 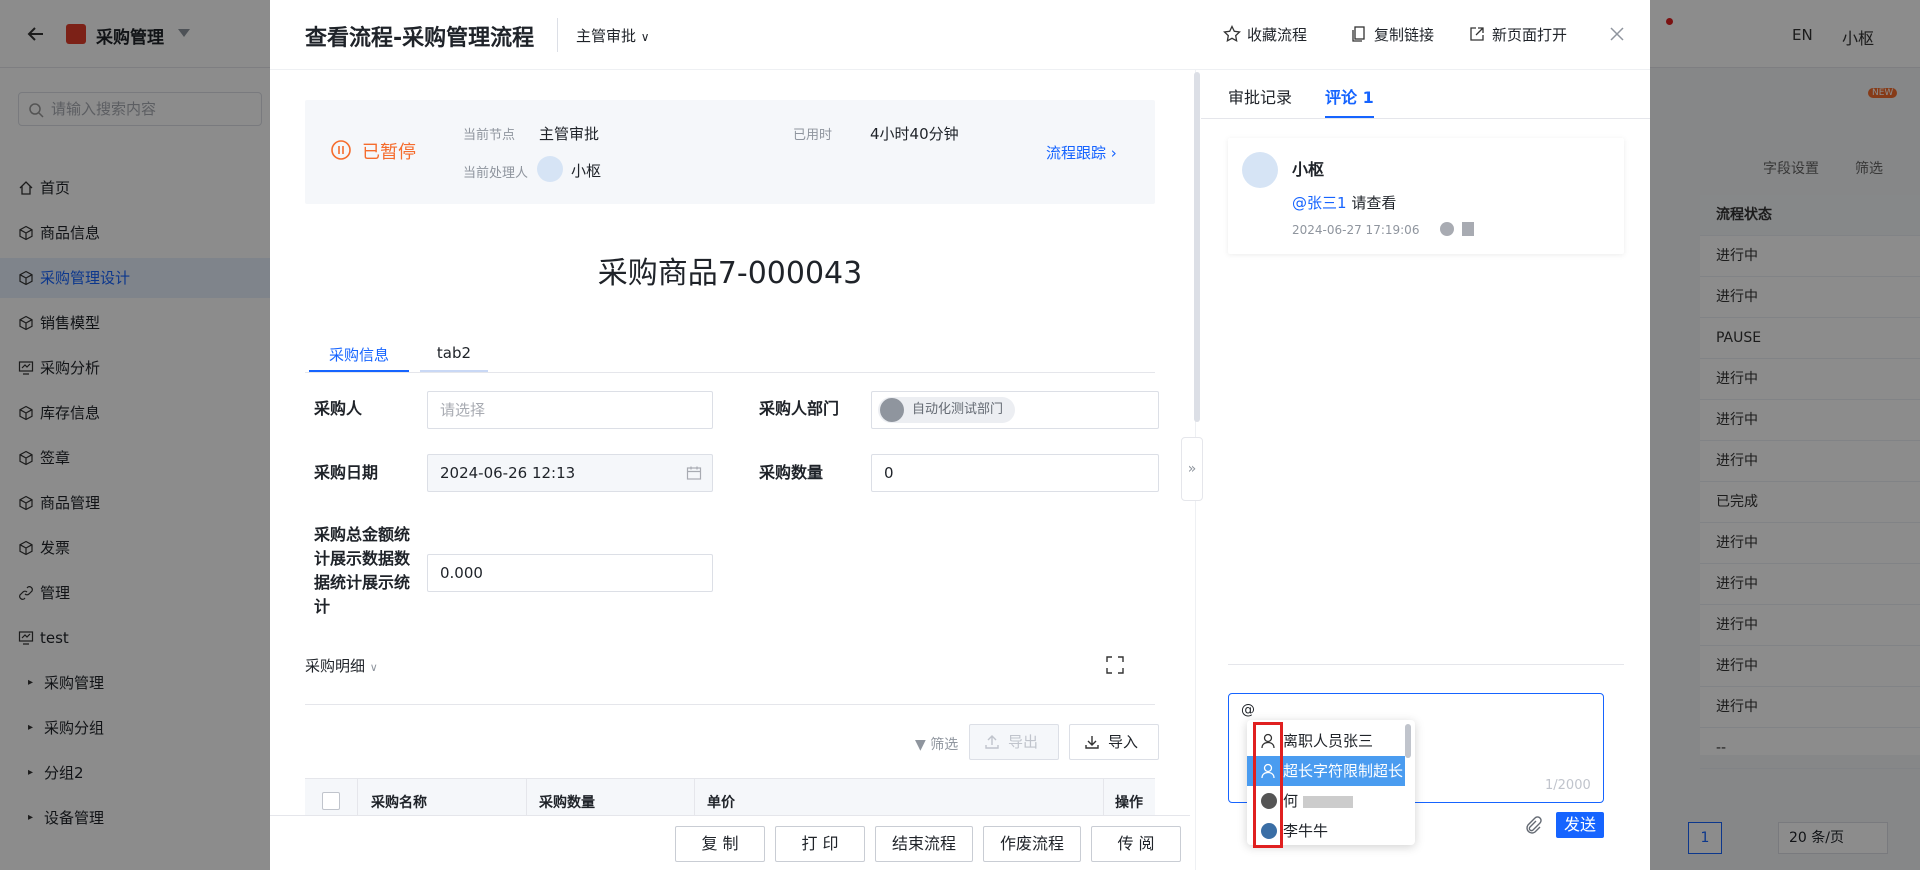 What do you see at coordinates (346, 472) in the screenshot?
I see `date-label: 采购日期` at bounding box center [346, 472].